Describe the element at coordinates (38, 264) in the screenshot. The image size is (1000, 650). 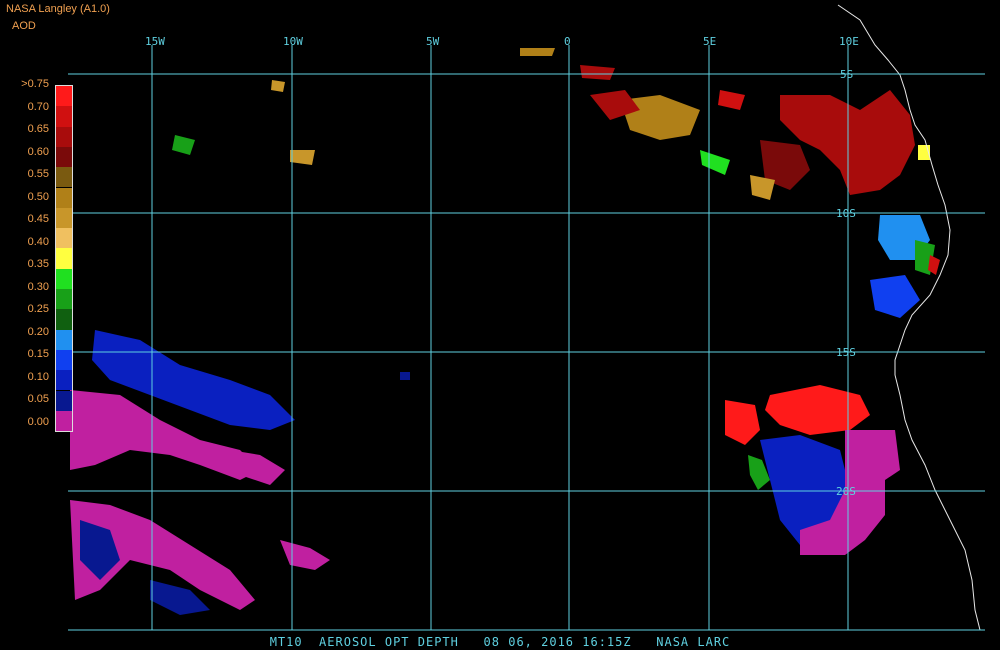
I see `legend-label: 0.35` at that location.